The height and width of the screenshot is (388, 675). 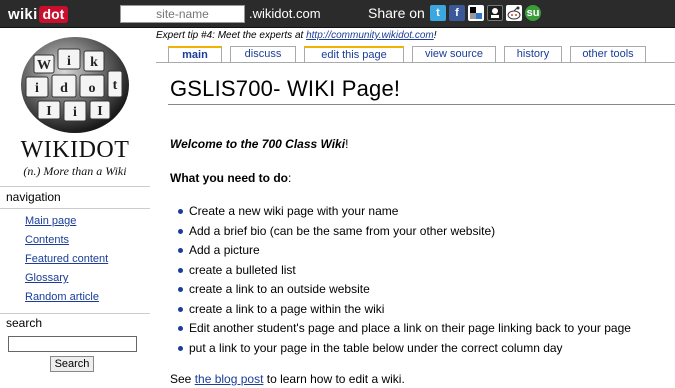 What do you see at coordinates (533, 54) in the screenshot?
I see `tab-history: history` at bounding box center [533, 54].